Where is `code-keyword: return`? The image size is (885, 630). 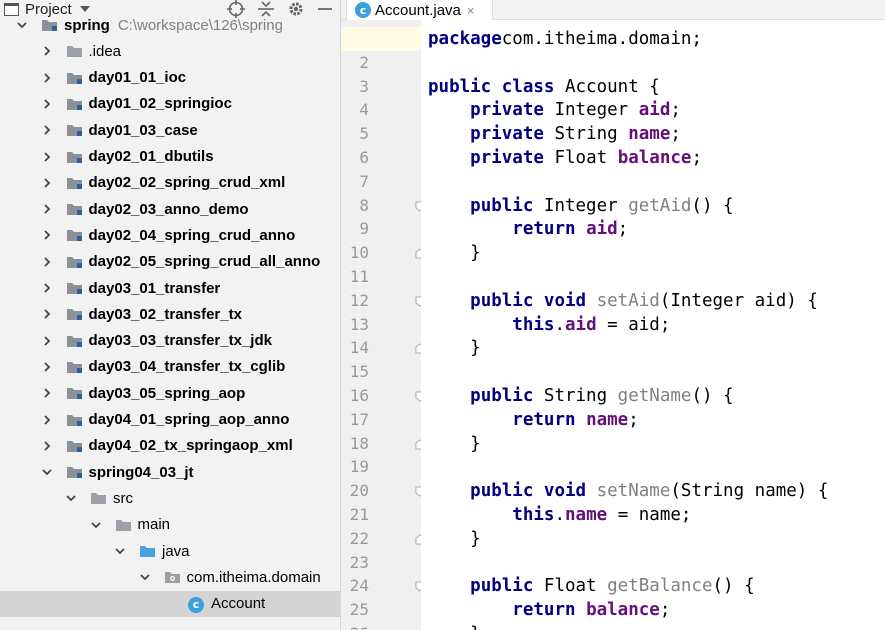 code-keyword: return is located at coordinates (544, 419).